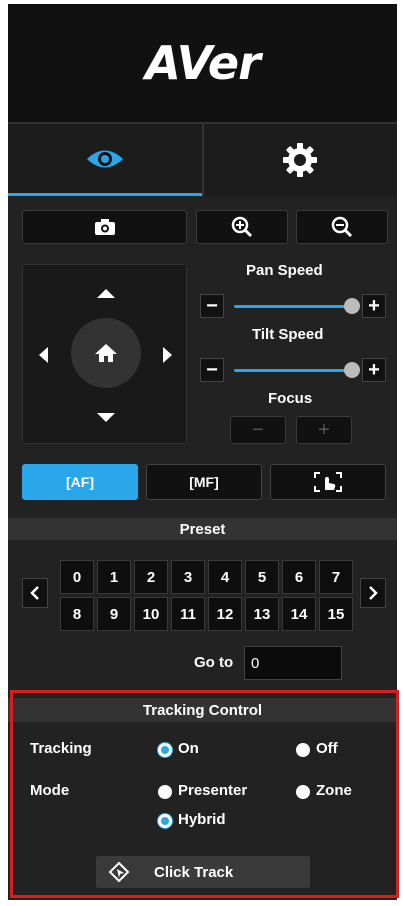 The height and width of the screenshot is (906, 403). What do you see at coordinates (165, 821) in the screenshot?
I see `mode-hybrid-radio` at bounding box center [165, 821].